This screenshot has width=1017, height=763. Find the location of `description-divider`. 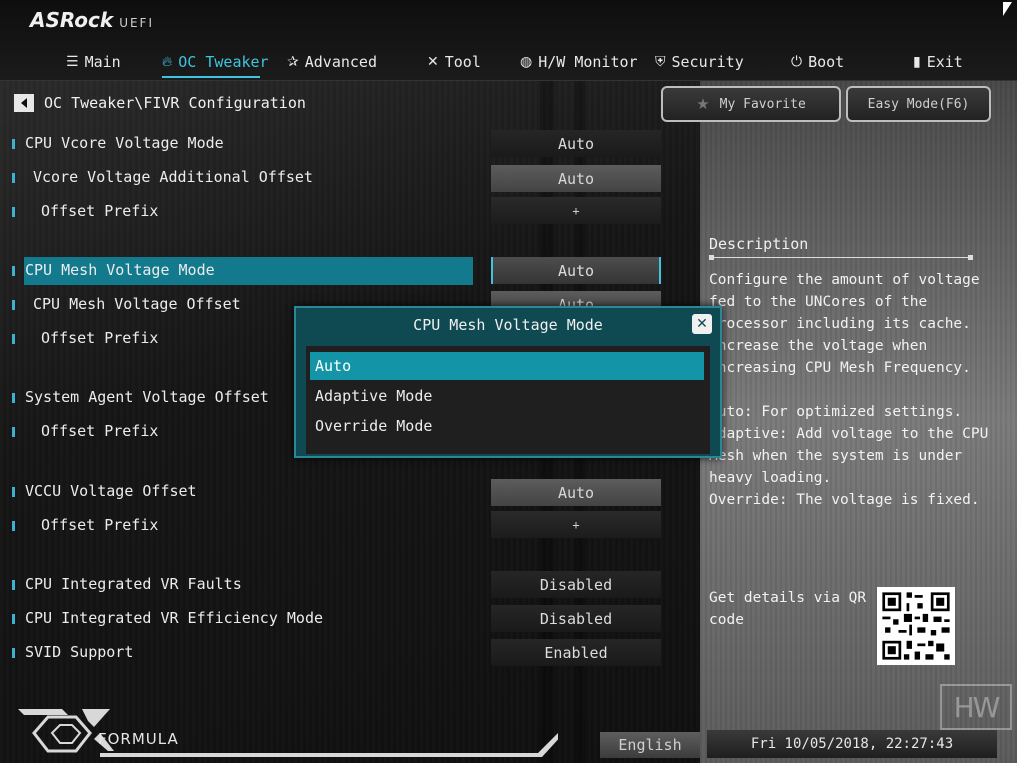

description-divider is located at coordinates (841, 257).